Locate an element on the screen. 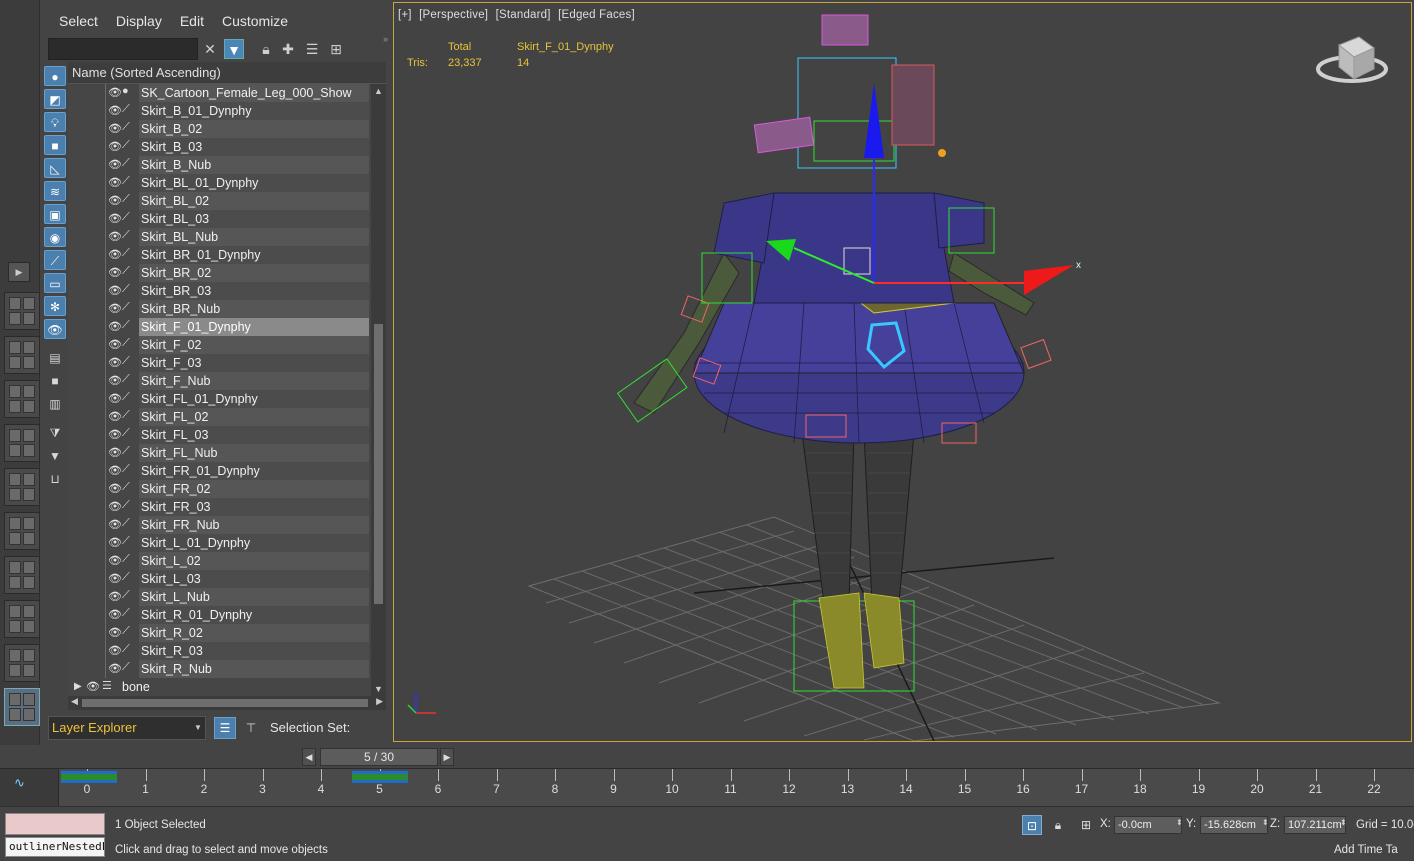  list-item: 👁︎ ⟋ Skirt_F_Nub is located at coordinates (219, 381).